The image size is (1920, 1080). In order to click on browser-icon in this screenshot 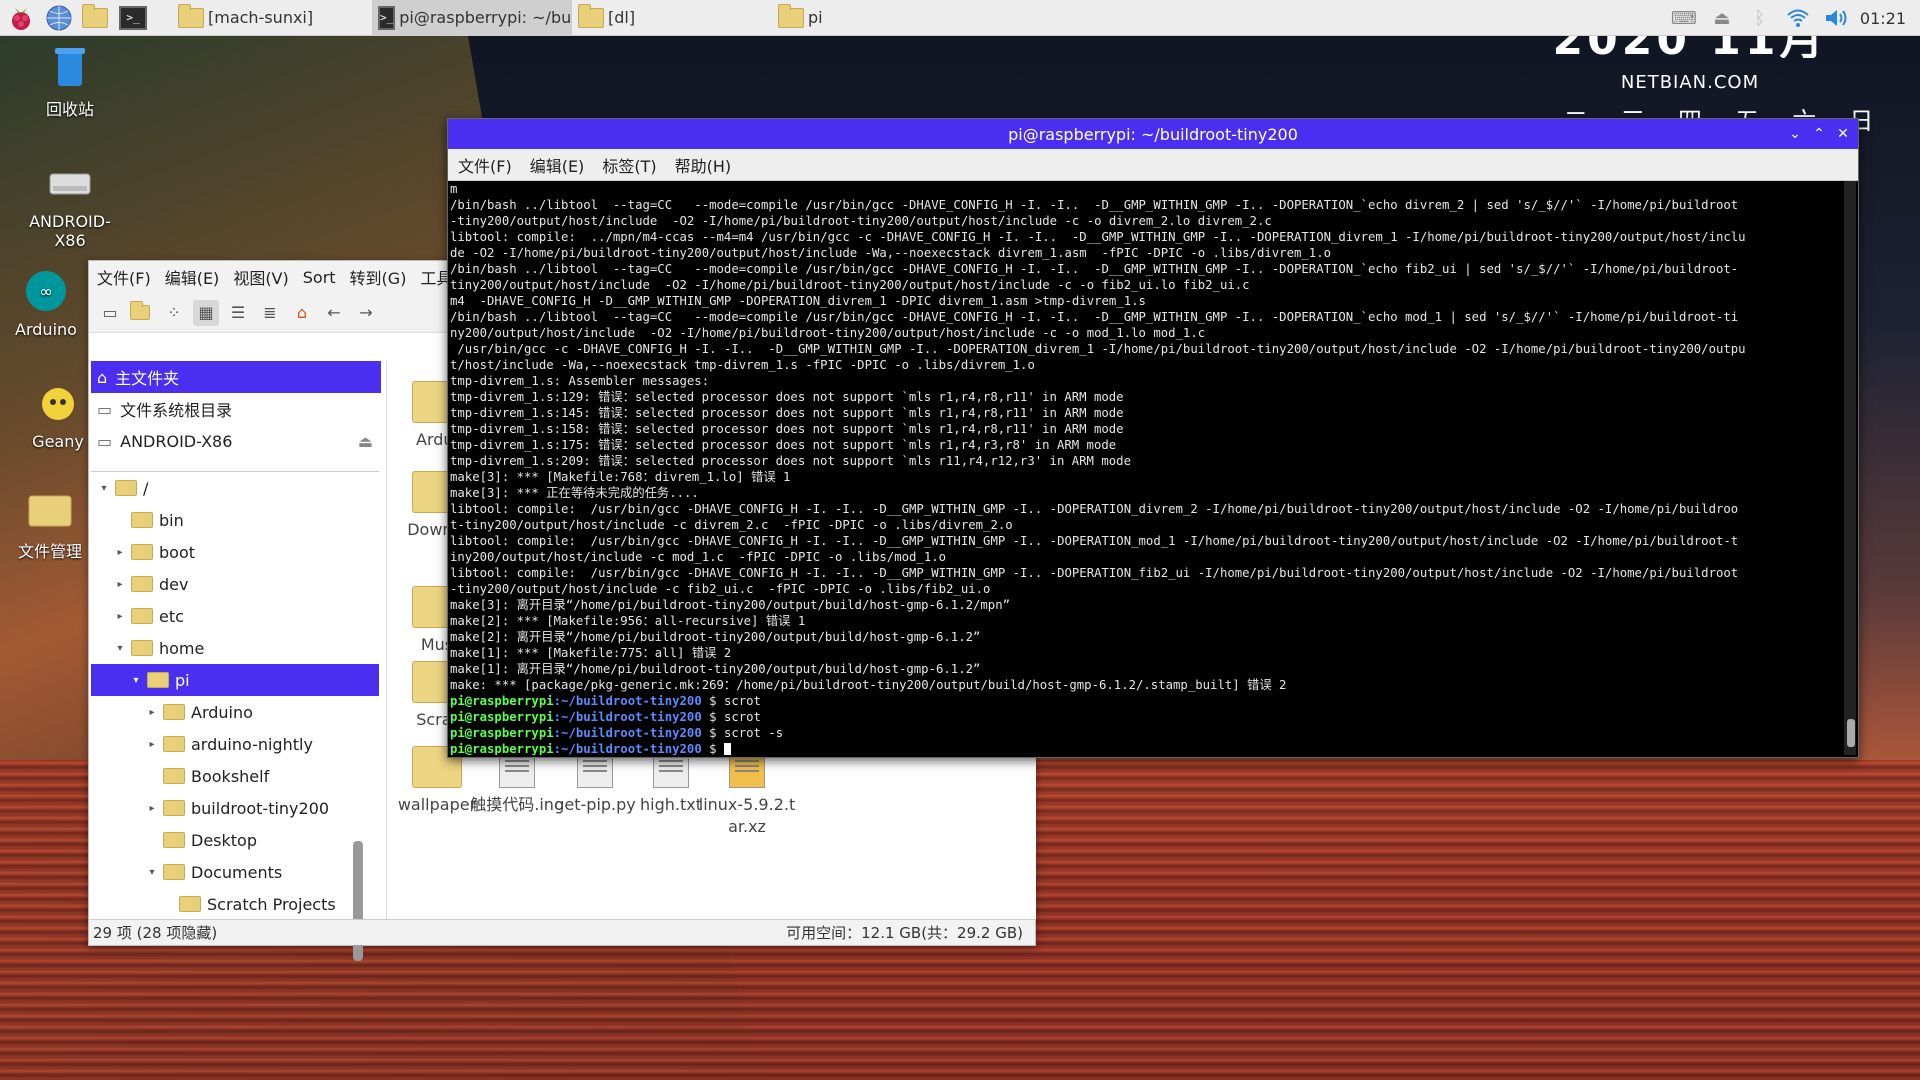, I will do `click(59, 18)`.